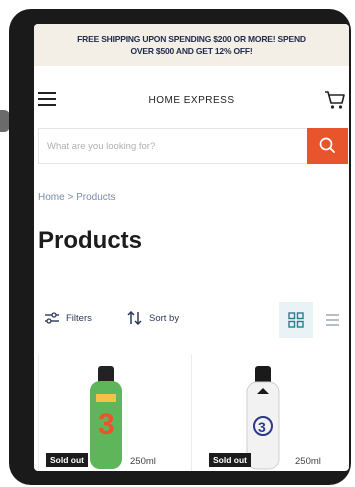 The width and height of the screenshot is (355, 487). Describe the element at coordinates (181, 146) in the screenshot. I see `search-input` at that location.